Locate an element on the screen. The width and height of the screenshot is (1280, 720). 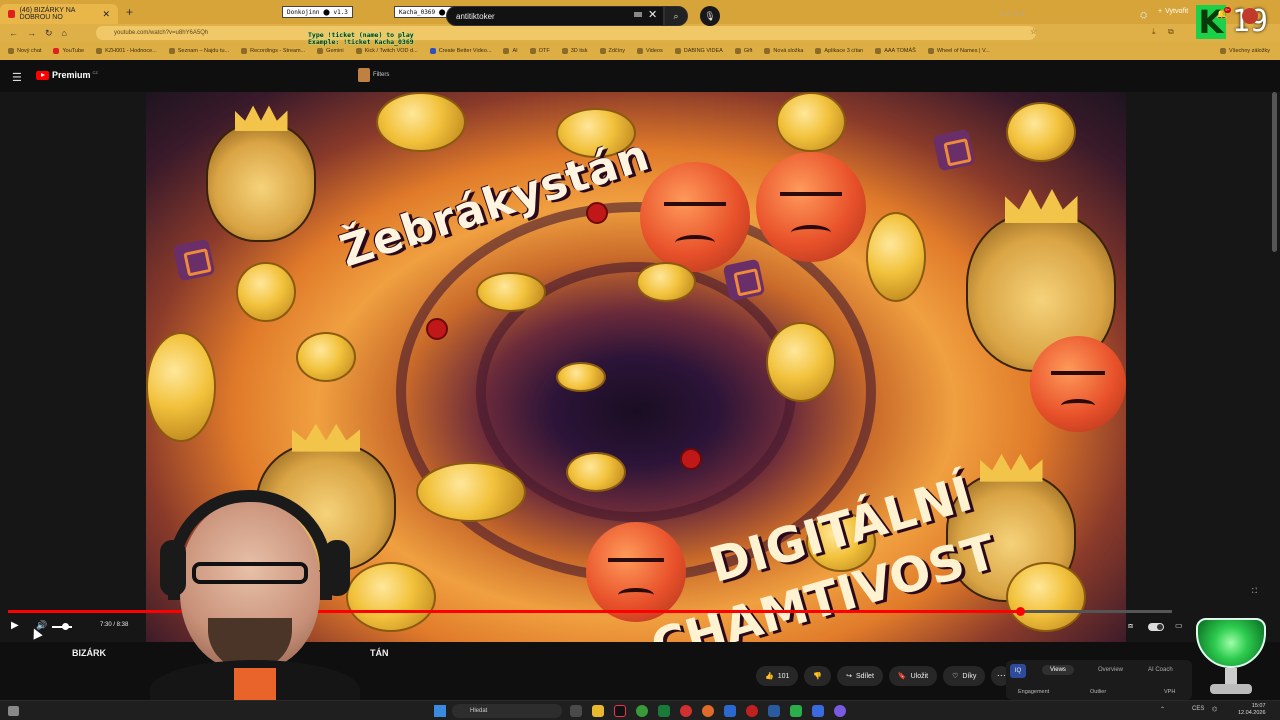
progress-scrubber is located at coordinates (1020, 611).